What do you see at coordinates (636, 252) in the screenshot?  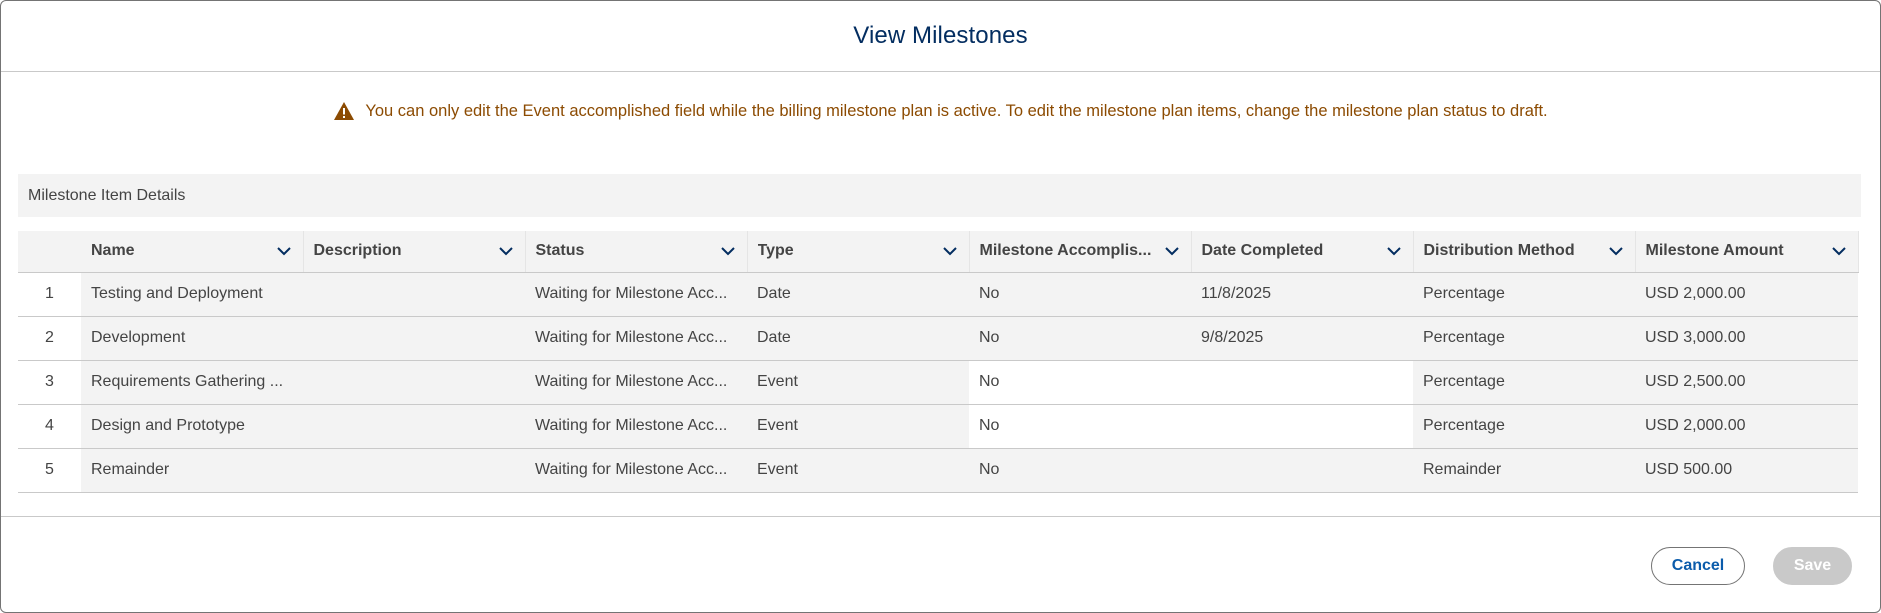 I see `column-header-status: Status` at bounding box center [636, 252].